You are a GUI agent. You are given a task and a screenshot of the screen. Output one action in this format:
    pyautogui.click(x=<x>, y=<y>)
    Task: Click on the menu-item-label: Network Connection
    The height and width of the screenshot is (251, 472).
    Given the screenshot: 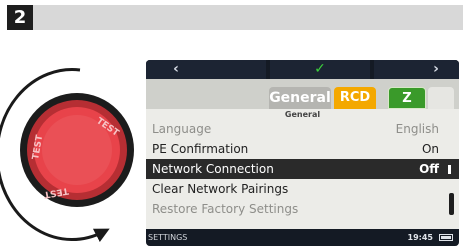 What is the action you would take?
    pyautogui.click(x=213, y=169)
    